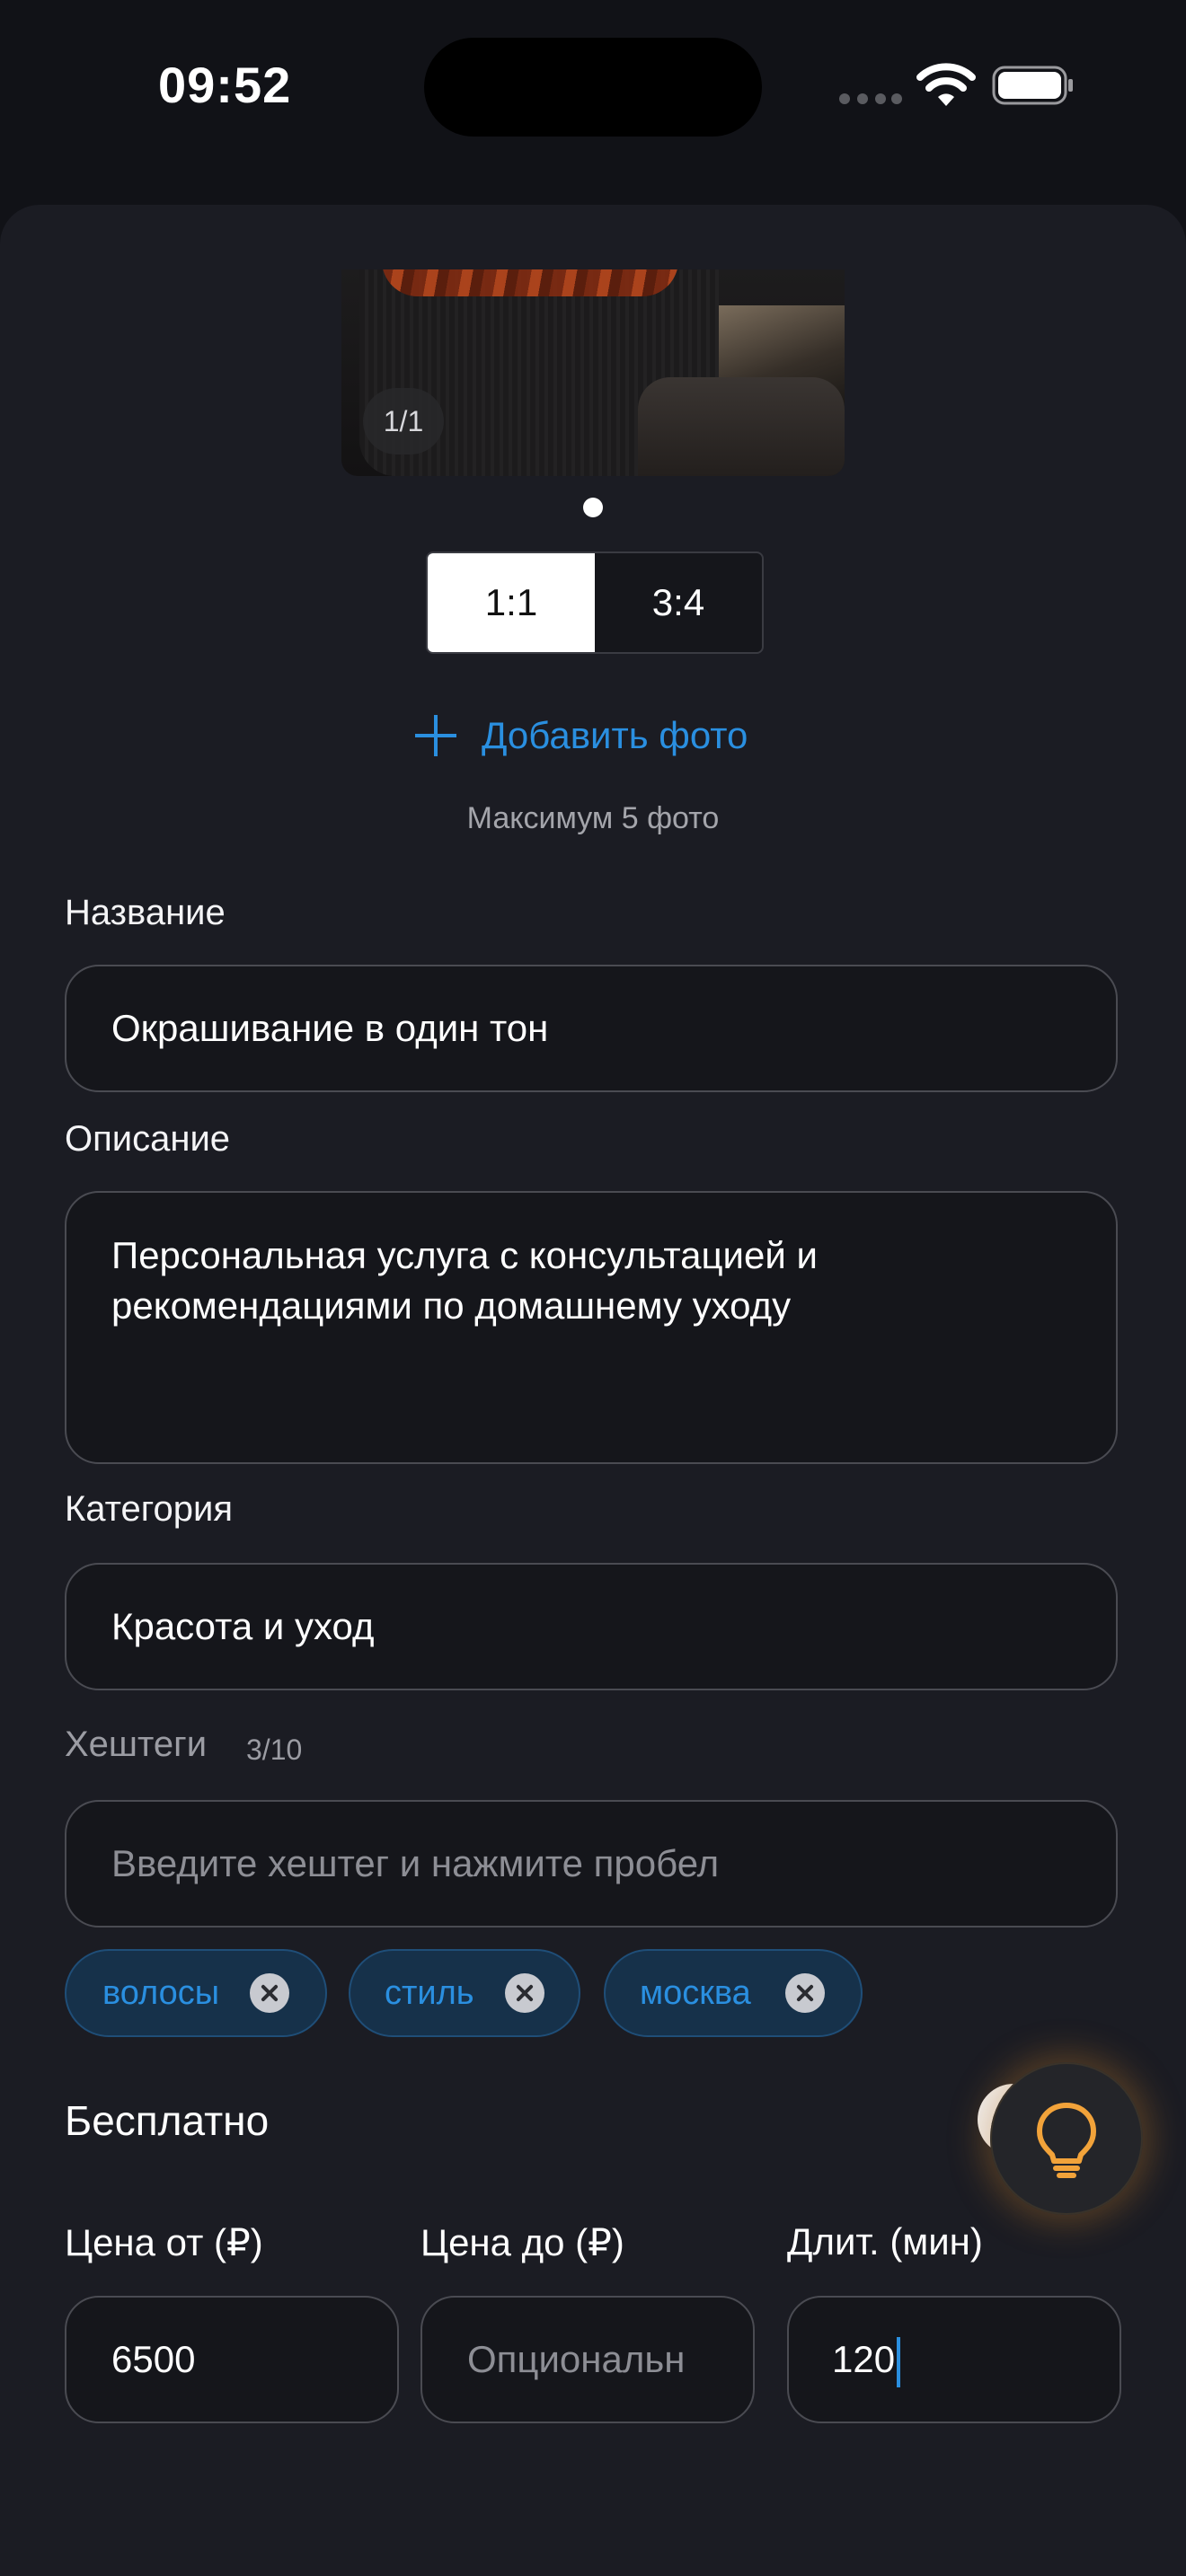 The width and height of the screenshot is (1186, 2576). I want to click on hashtag-placeholder: Введите хештег и нажмите пробел, so click(415, 1863).